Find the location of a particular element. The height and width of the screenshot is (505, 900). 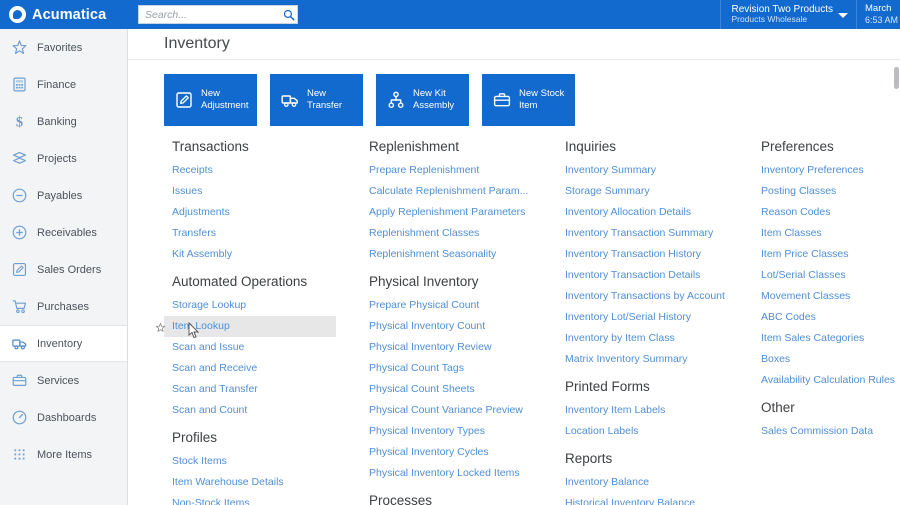

menu-link-availability-calculation-rules: Availability Calculation Rules is located at coordinates (826, 380).